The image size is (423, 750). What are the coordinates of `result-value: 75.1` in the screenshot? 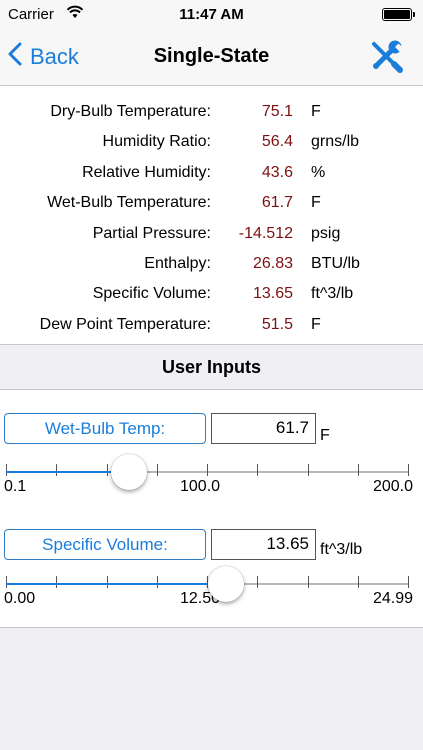 It's located at (277, 111).